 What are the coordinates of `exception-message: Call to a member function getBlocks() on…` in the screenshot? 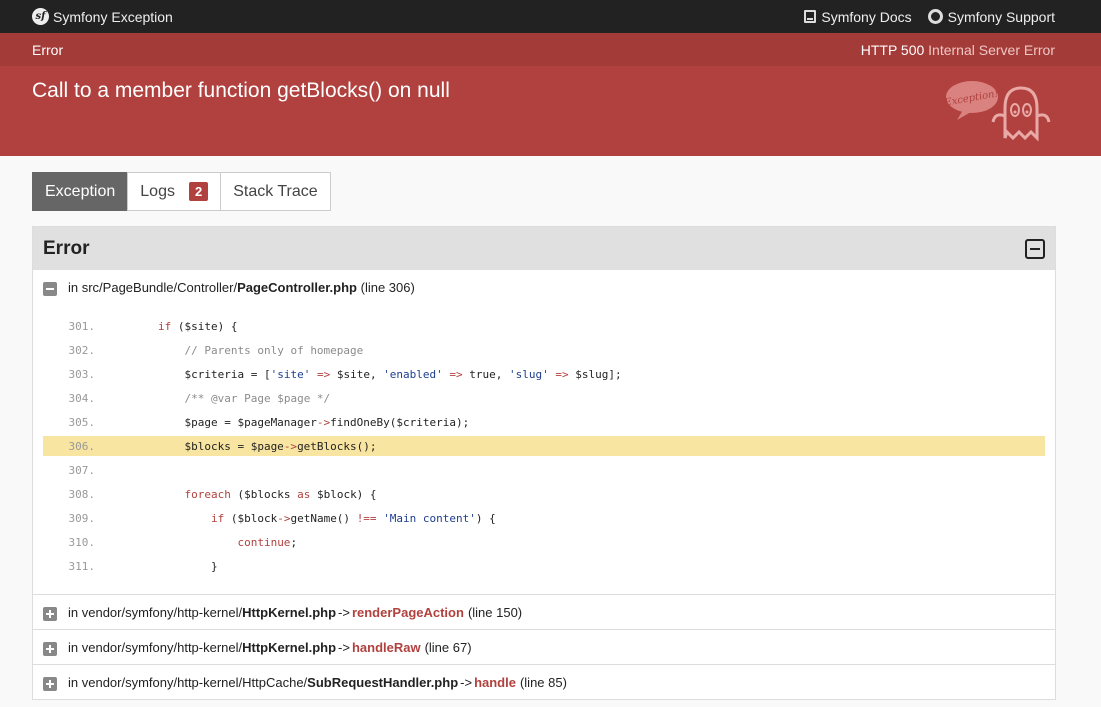 It's located at (241, 90).